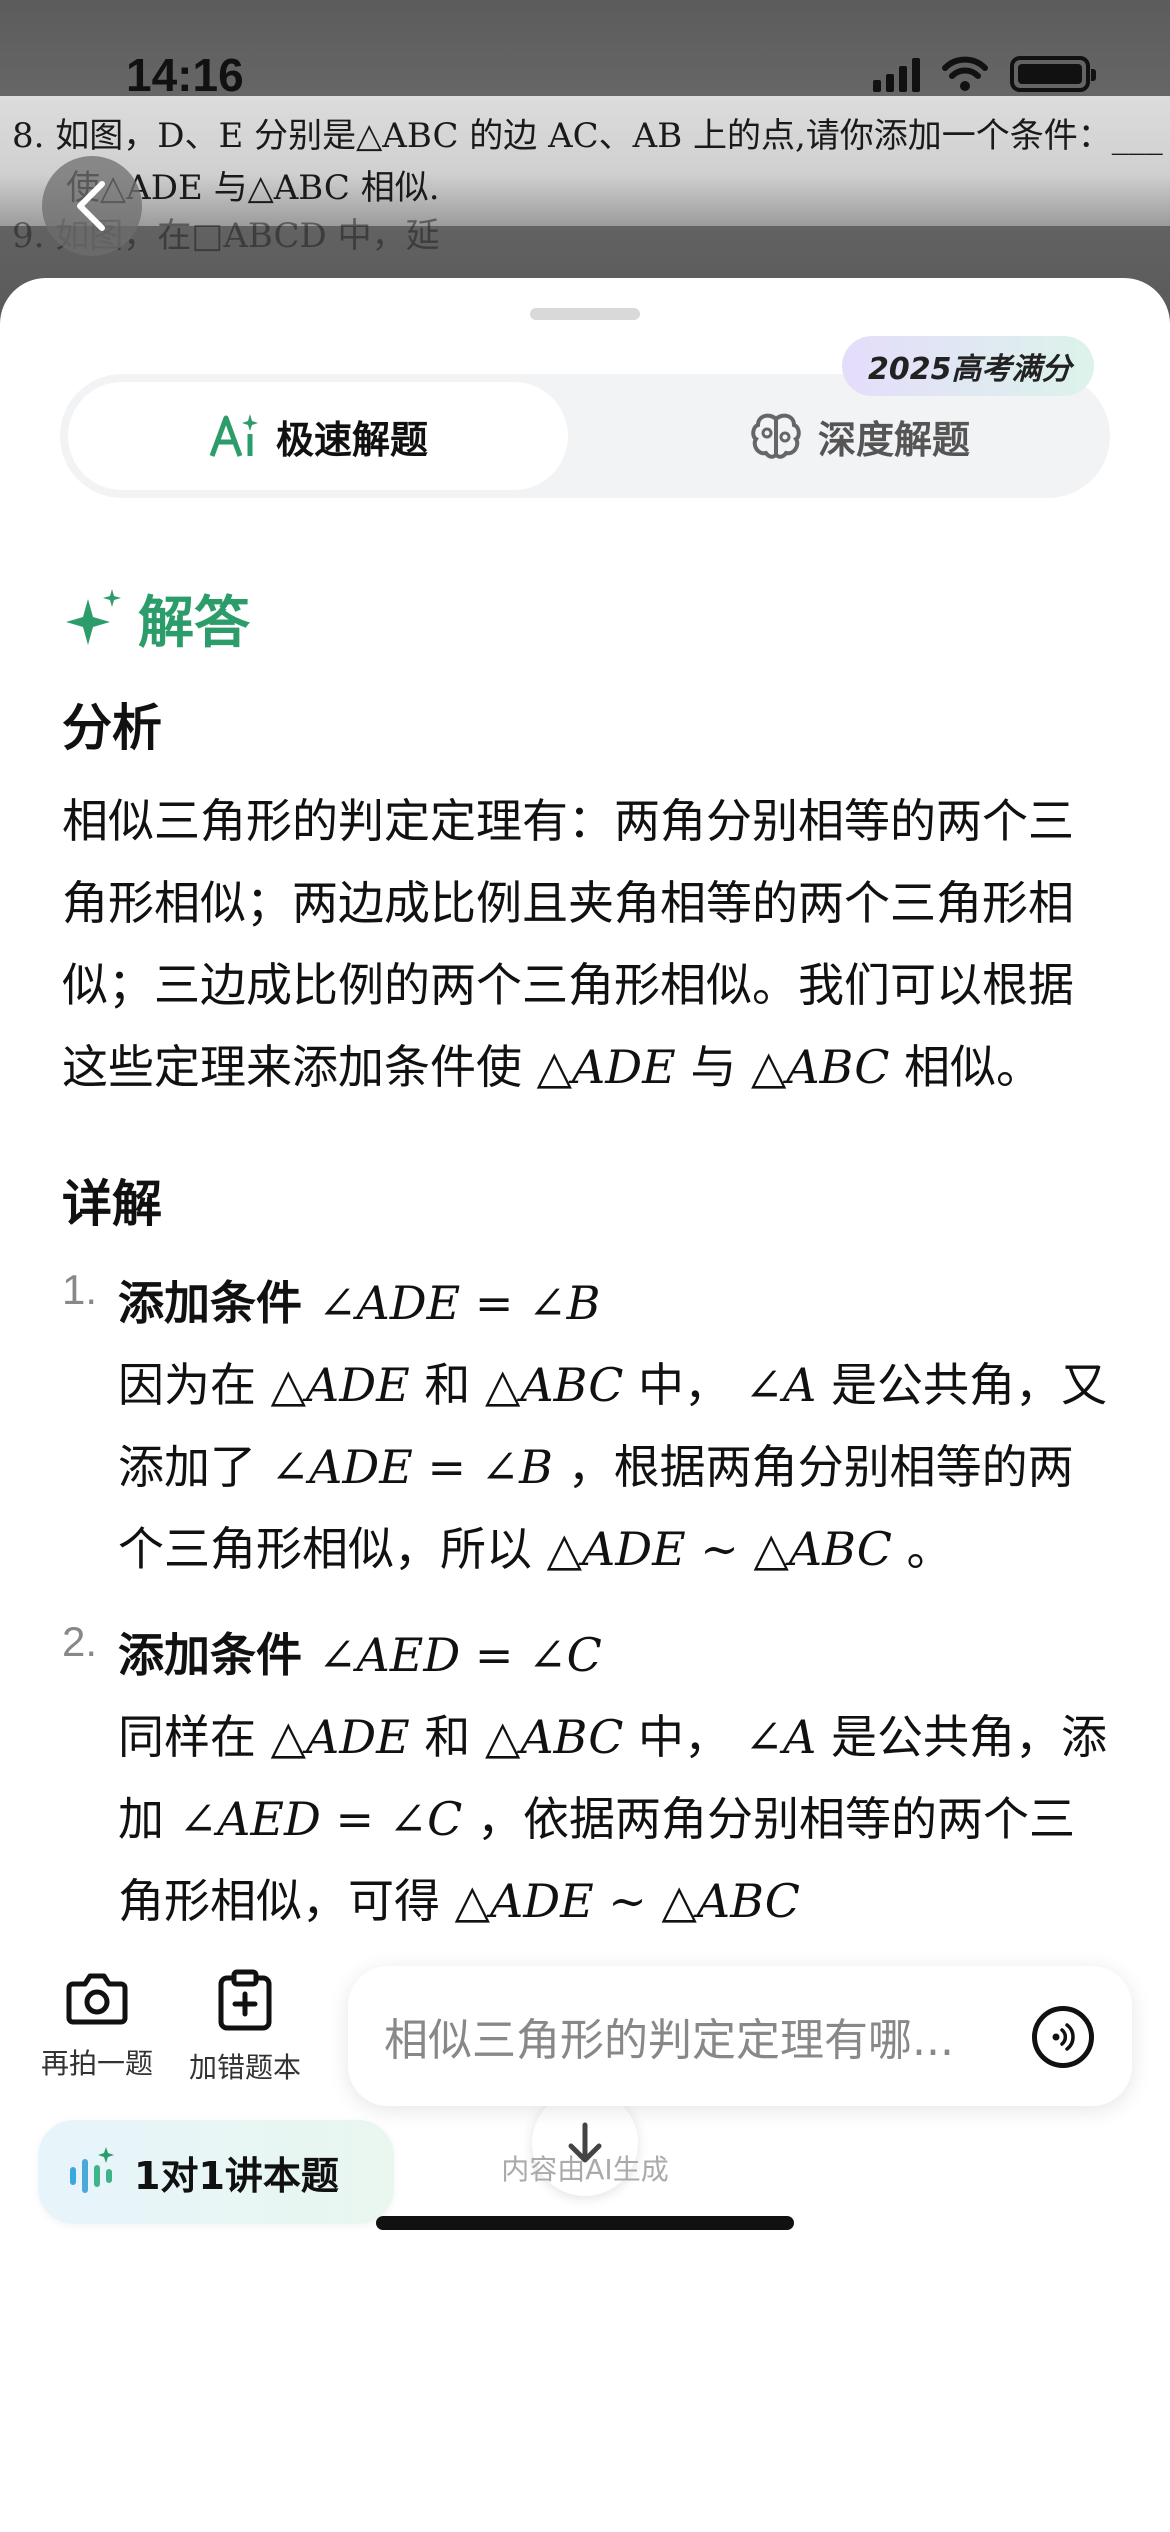 The width and height of the screenshot is (1170, 2532). What do you see at coordinates (80, 1289) in the screenshot?
I see `detail-item-number: 1.` at bounding box center [80, 1289].